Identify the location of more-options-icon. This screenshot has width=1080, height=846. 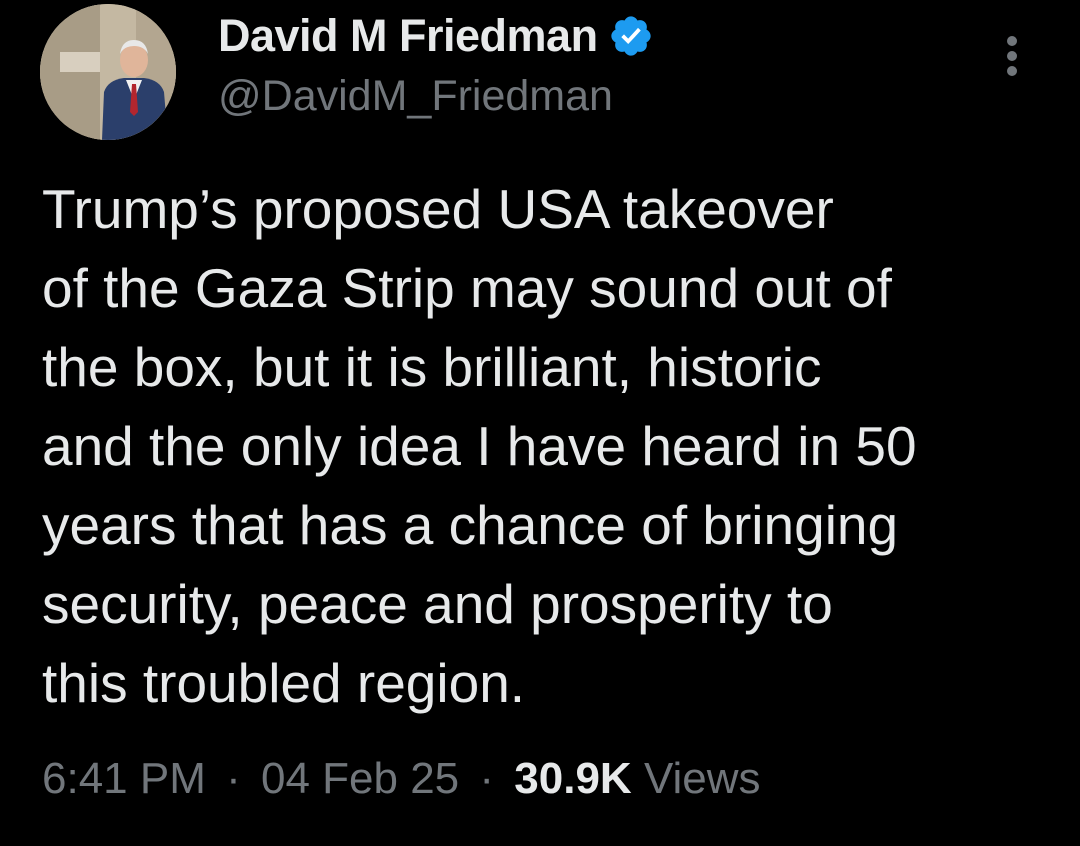
(1012, 59).